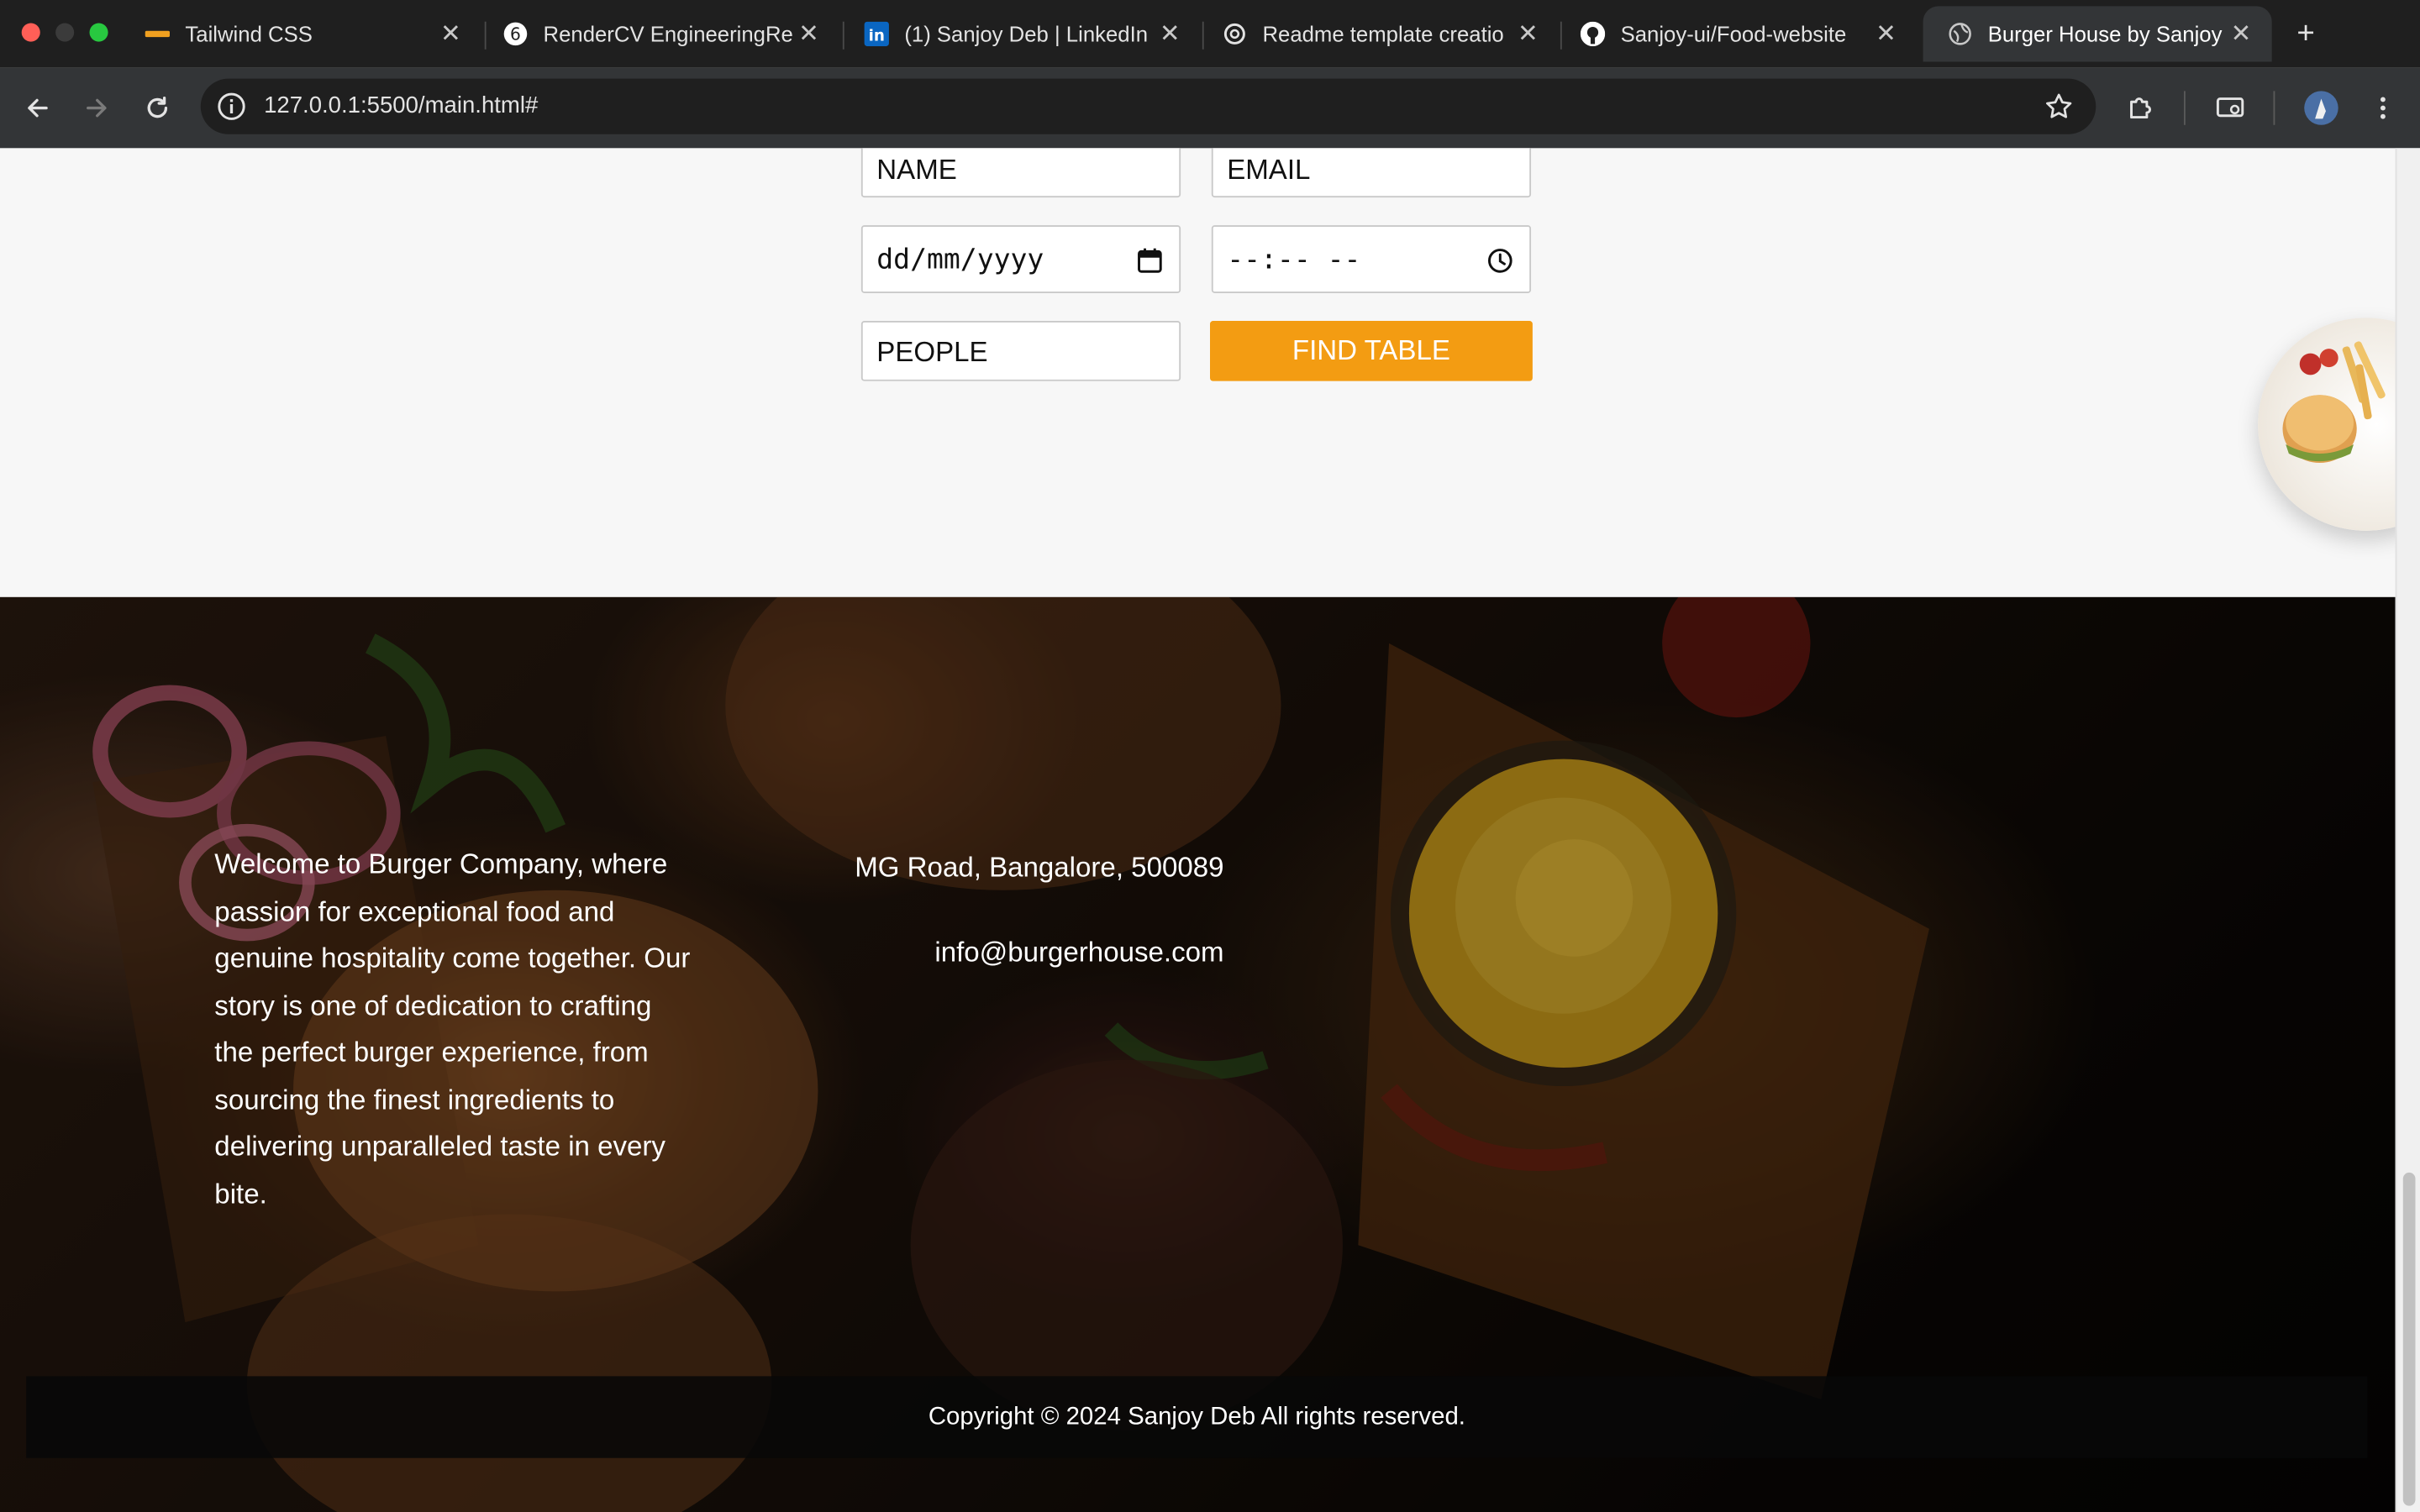 The width and height of the screenshot is (2420, 1512). I want to click on arrow-right-icon, so click(97, 108).